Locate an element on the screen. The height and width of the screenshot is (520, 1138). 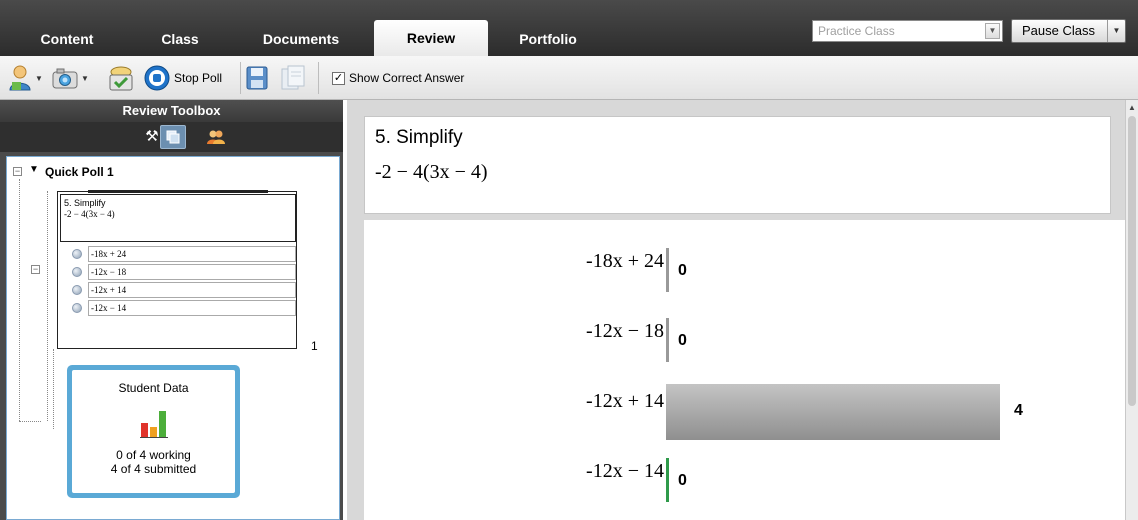
stop-poll-label: Stop Poll is located at coordinates (198, 78).